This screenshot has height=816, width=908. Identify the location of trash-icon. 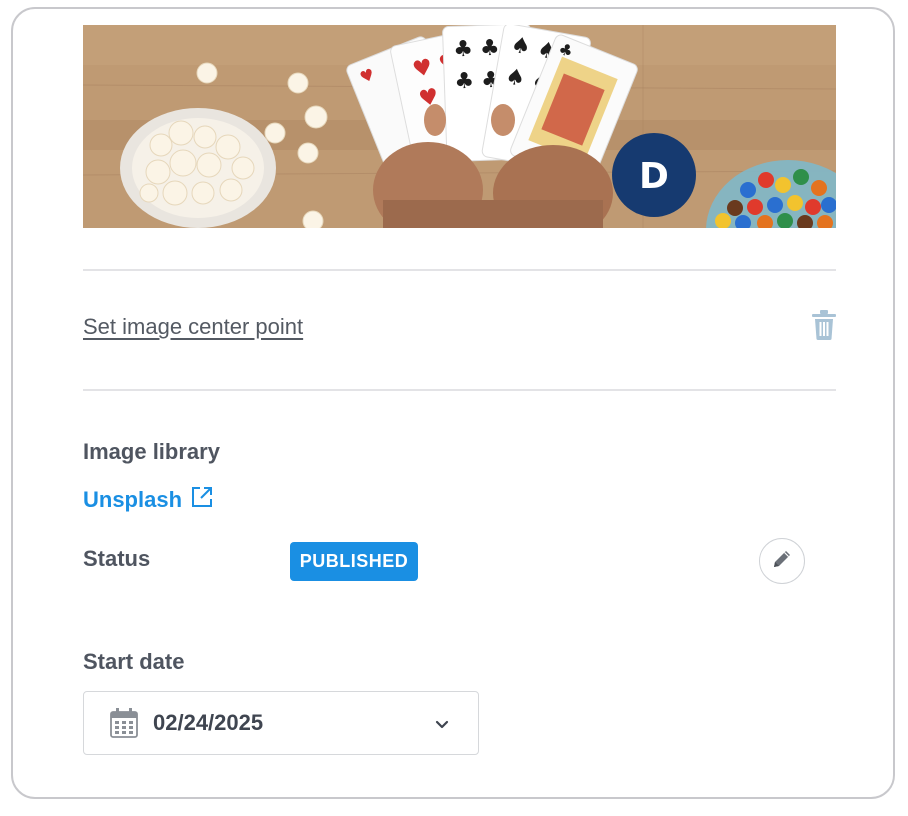
(824, 325).